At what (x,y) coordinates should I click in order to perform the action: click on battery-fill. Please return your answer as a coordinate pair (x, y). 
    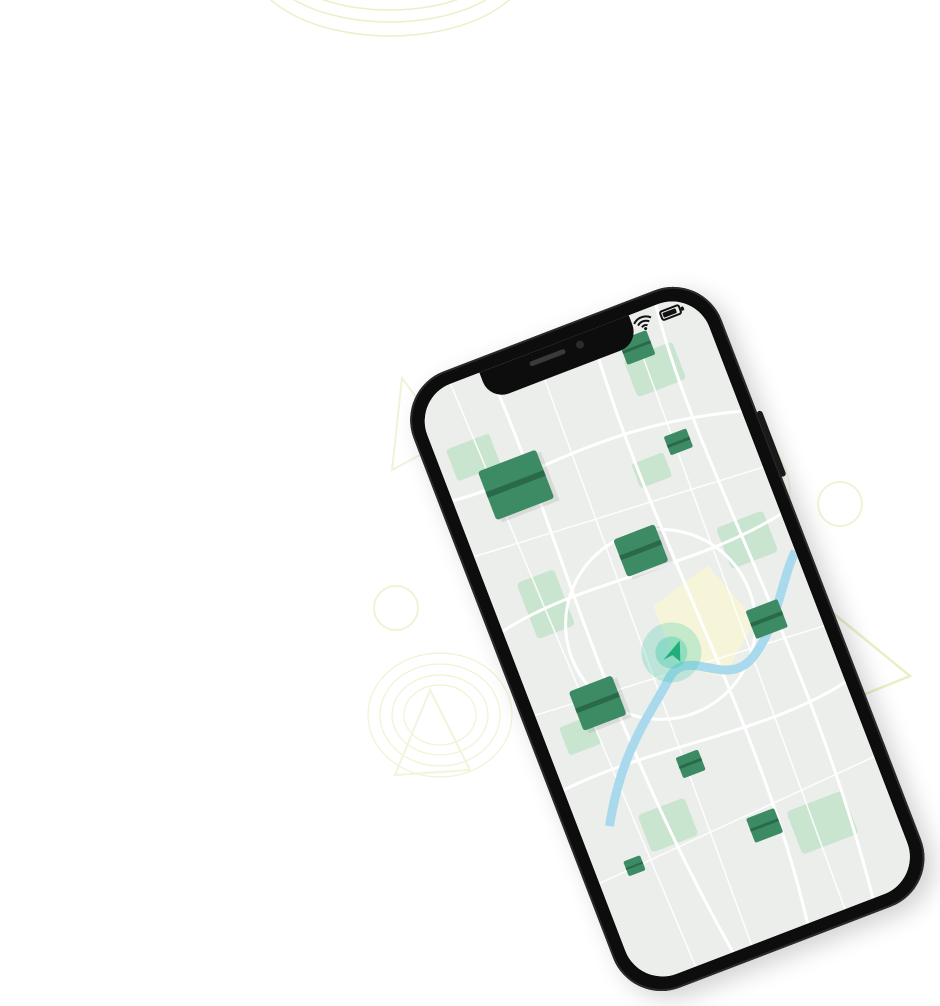
    Looking at the image, I should click on (670, 312).